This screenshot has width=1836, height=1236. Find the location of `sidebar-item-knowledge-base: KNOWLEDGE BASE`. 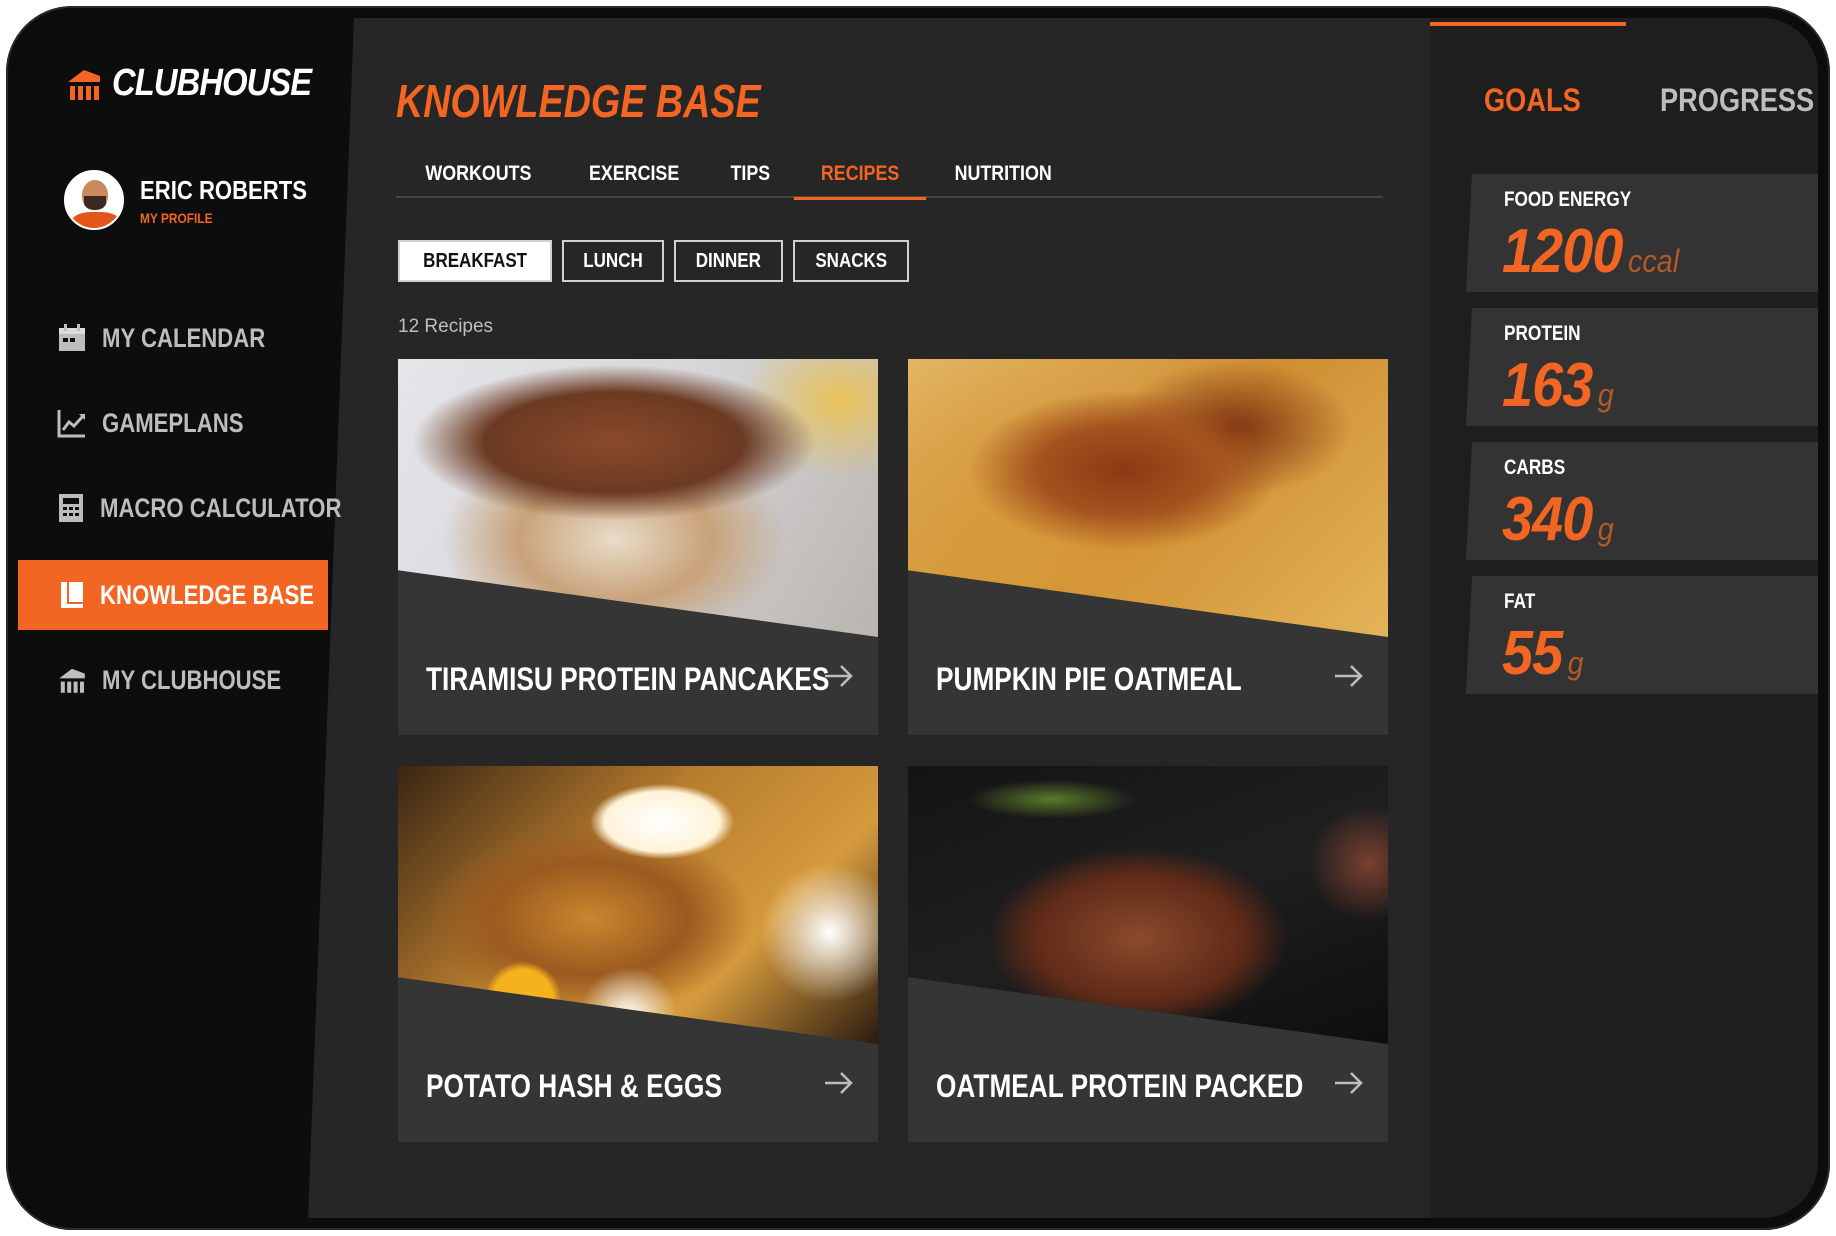

sidebar-item-knowledge-base: KNOWLEDGE BASE is located at coordinates (173, 595).